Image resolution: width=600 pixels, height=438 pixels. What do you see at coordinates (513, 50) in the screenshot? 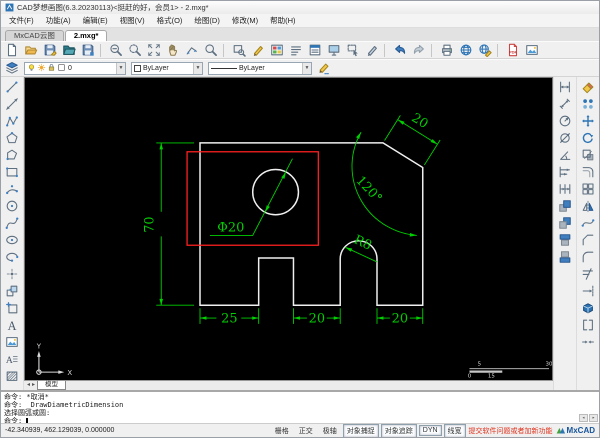
I see `pdf-export-icon: PDF` at bounding box center [513, 50].